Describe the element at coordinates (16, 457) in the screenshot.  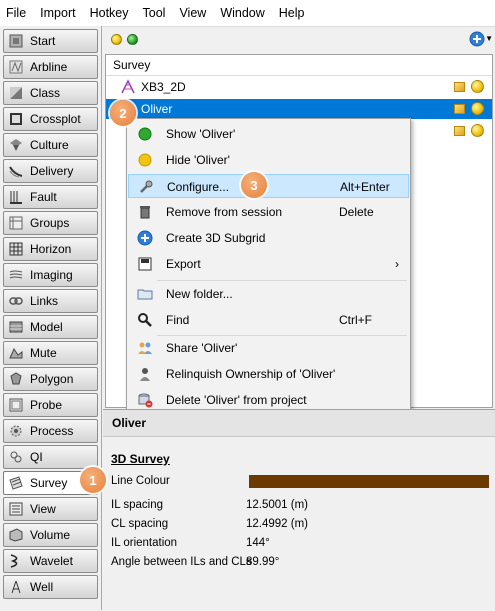
I see `qi-icon` at that location.